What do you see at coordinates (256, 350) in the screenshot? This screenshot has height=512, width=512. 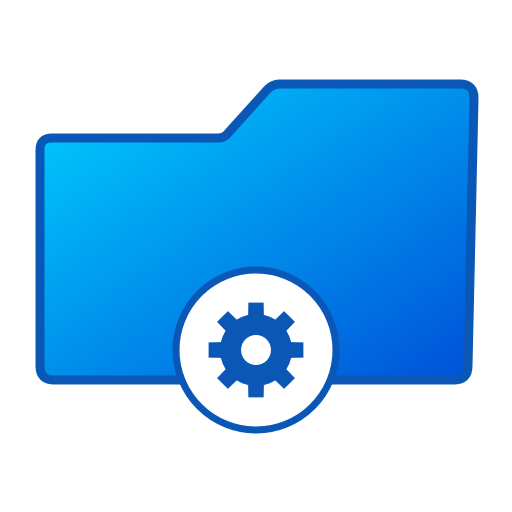 I see `settings-badge` at bounding box center [256, 350].